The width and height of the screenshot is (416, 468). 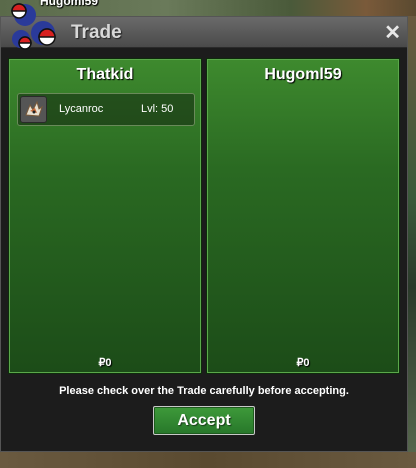 I want to click on item-level: Lvl: 50, so click(x=157, y=109).